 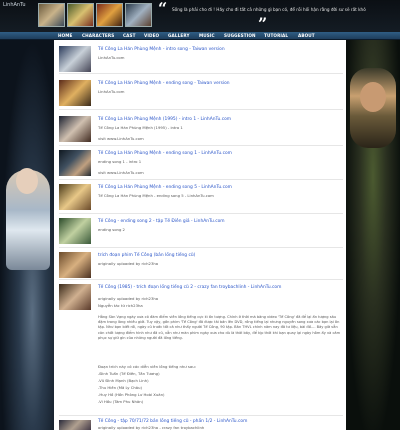 What do you see at coordinates (65, 35) in the screenshot?
I see `nav-home: HOME` at bounding box center [65, 35].